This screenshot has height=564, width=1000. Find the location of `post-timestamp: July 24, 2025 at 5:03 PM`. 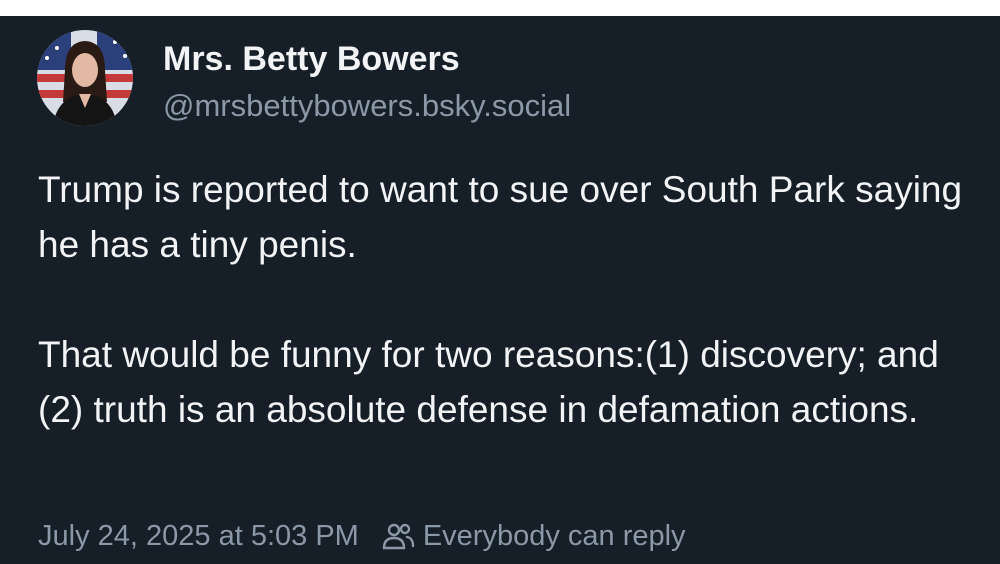

post-timestamp: July 24, 2025 at 5:03 PM is located at coordinates (198, 536).